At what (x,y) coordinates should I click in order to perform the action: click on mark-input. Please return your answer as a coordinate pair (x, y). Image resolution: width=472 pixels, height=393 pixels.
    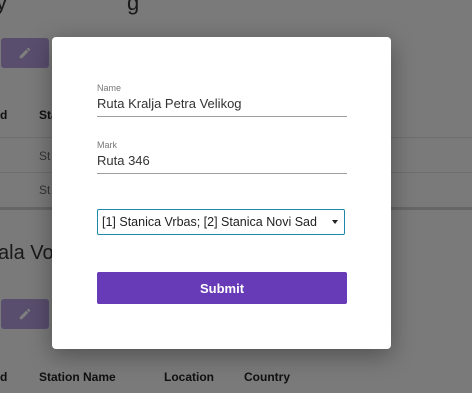
    Looking at the image, I should click on (222, 163).